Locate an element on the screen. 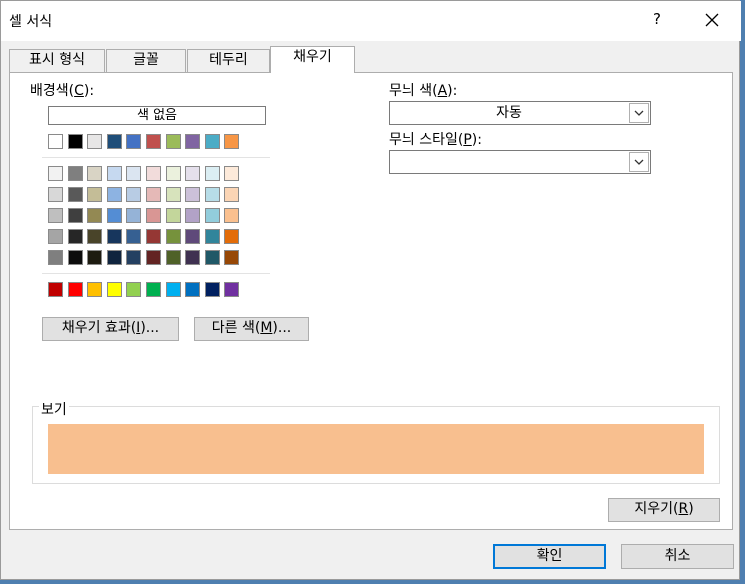 Image resolution: width=745 pixels, height=584 pixels. help-button: ? is located at coordinates (657, 19).